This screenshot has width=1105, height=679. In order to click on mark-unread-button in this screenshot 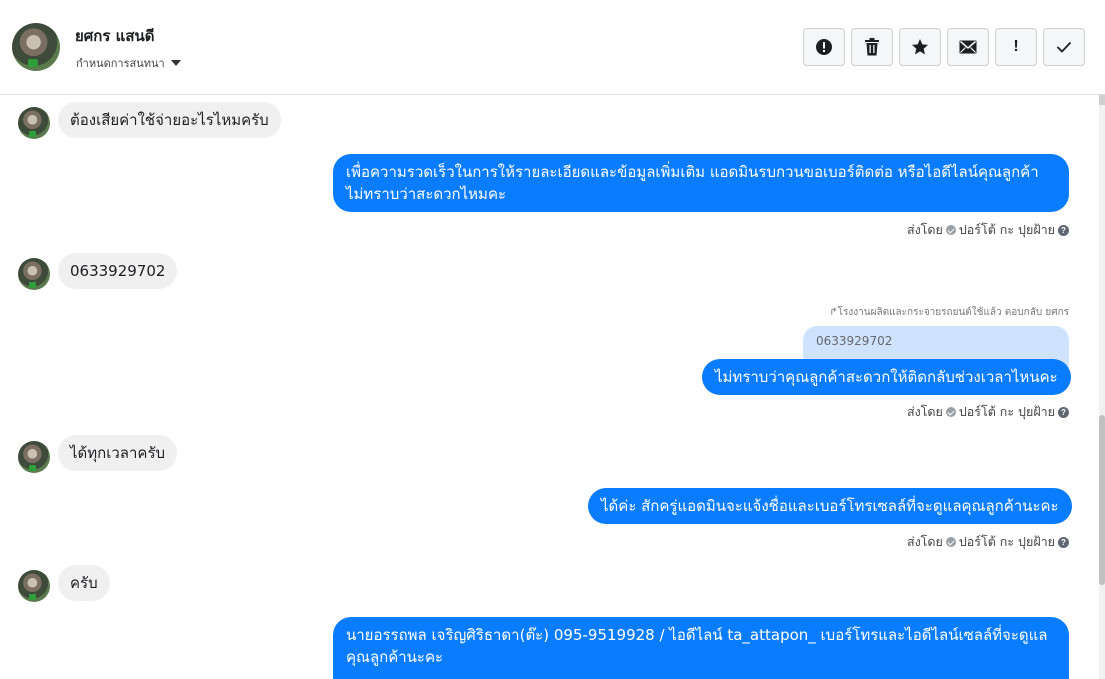, I will do `click(968, 47)`.